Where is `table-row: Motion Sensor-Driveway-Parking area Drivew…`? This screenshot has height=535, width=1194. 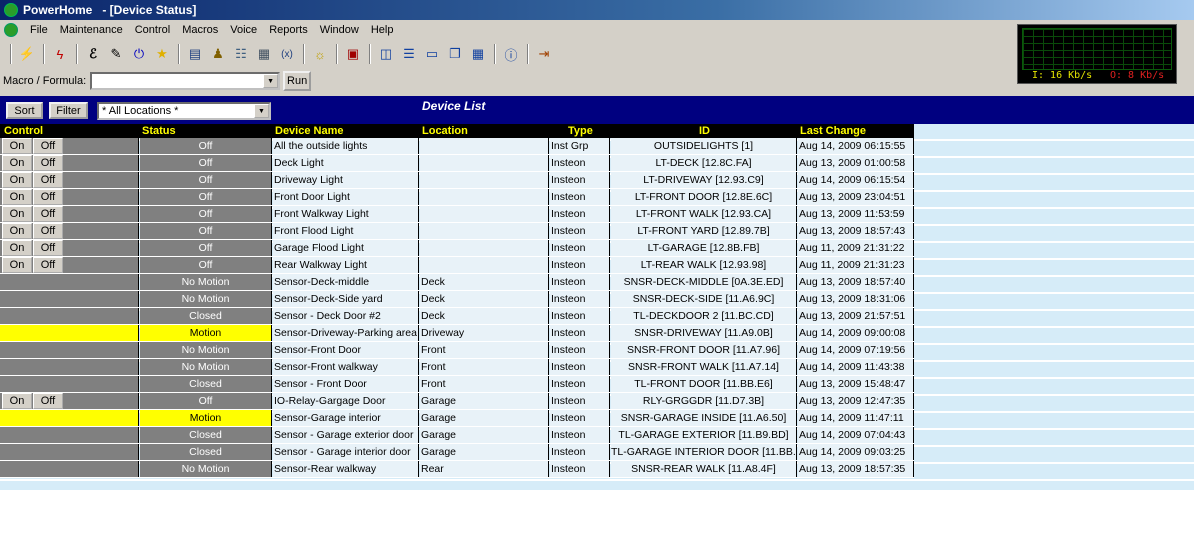
table-row: Motion Sensor-Driveway-Parking area Drivew… is located at coordinates (457, 333).